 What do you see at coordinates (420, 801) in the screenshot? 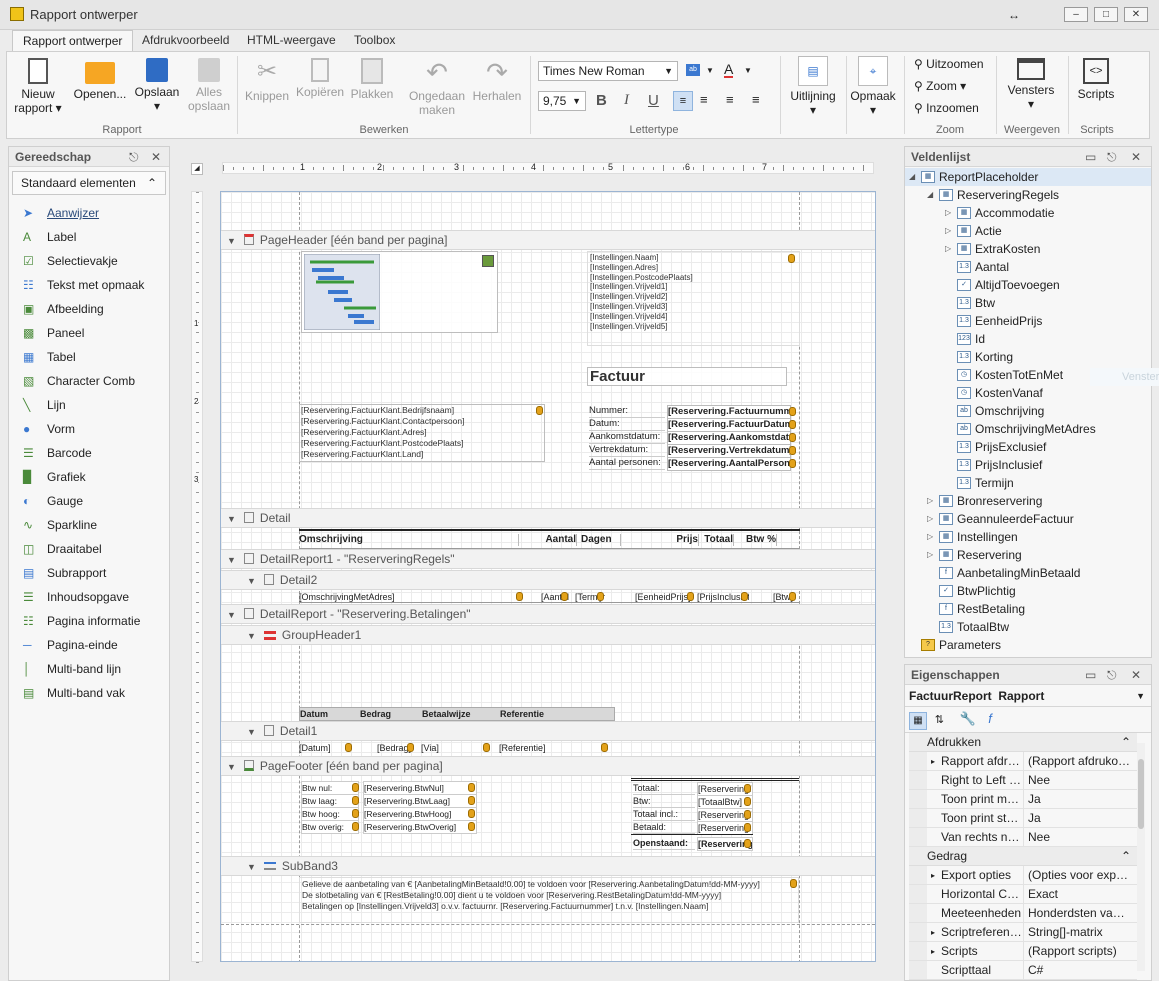
I see `vat-value: [Reservering.BtwLaag]` at bounding box center [420, 801].